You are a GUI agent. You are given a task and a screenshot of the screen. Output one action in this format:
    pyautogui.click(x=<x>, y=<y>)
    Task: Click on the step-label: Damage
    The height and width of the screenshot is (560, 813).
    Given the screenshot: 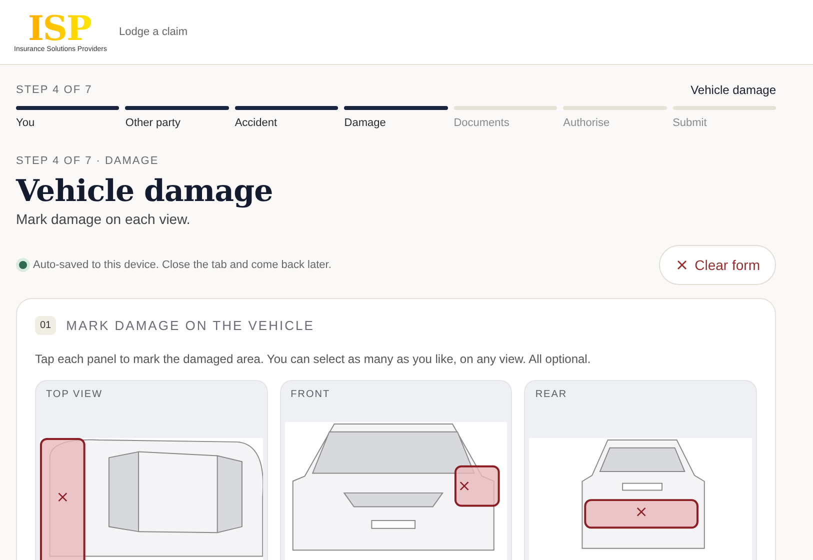 What is the action you would take?
    pyautogui.click(x=365, y=123)
    